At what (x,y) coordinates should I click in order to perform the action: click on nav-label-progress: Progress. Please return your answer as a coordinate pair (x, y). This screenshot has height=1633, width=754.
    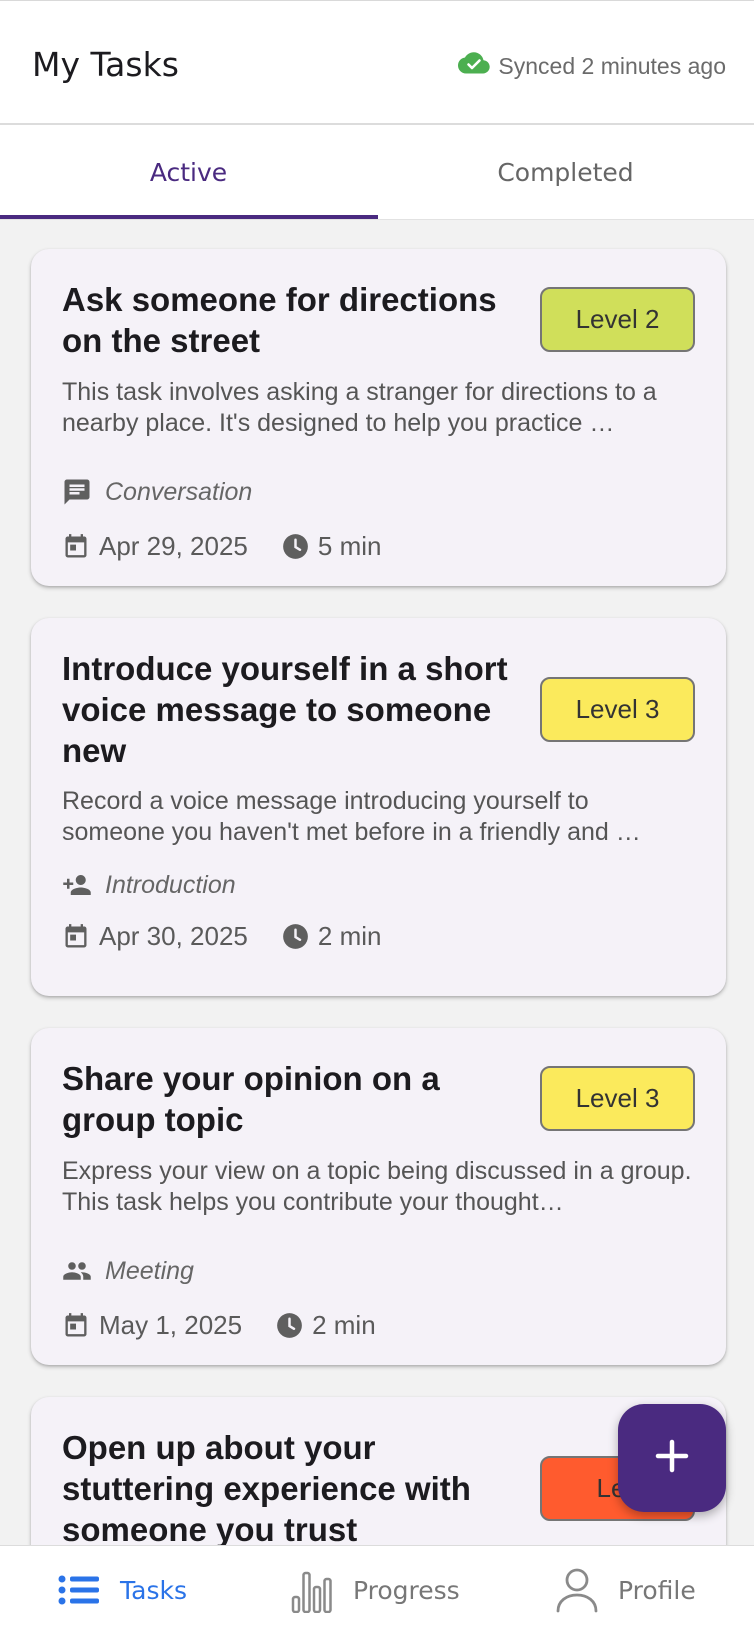
    Looking at the image, I should click on (406, 1590).